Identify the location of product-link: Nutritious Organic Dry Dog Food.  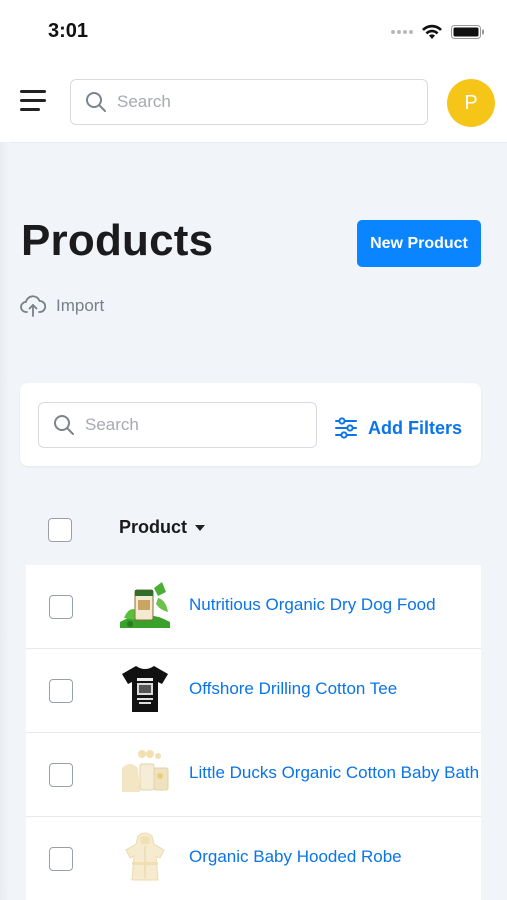
(312, 605).